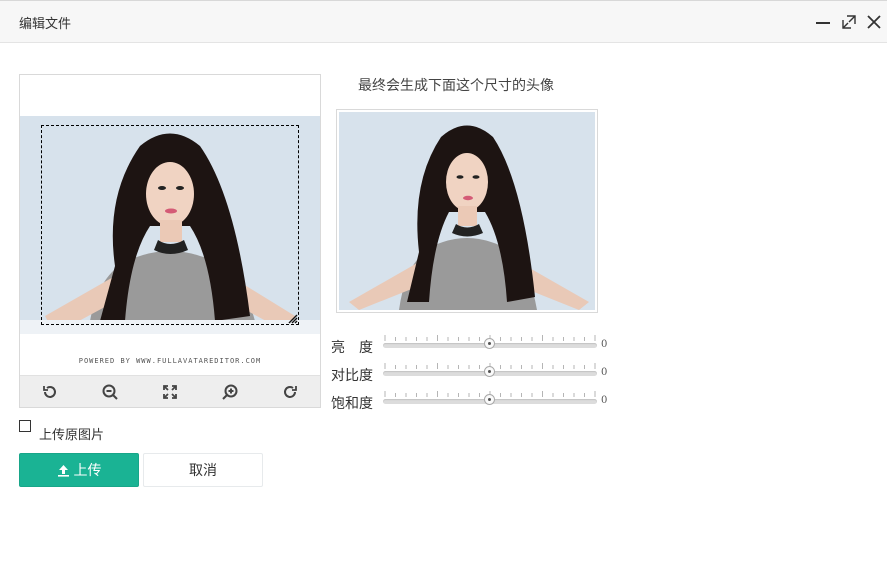 Image resolution: width=887 pixels, height=587 pixels. What do you see at coordinates (476, 373) in the screenshot?
I see `contrast-slider-row: 对比度 0` at bounding box center [476, 373].